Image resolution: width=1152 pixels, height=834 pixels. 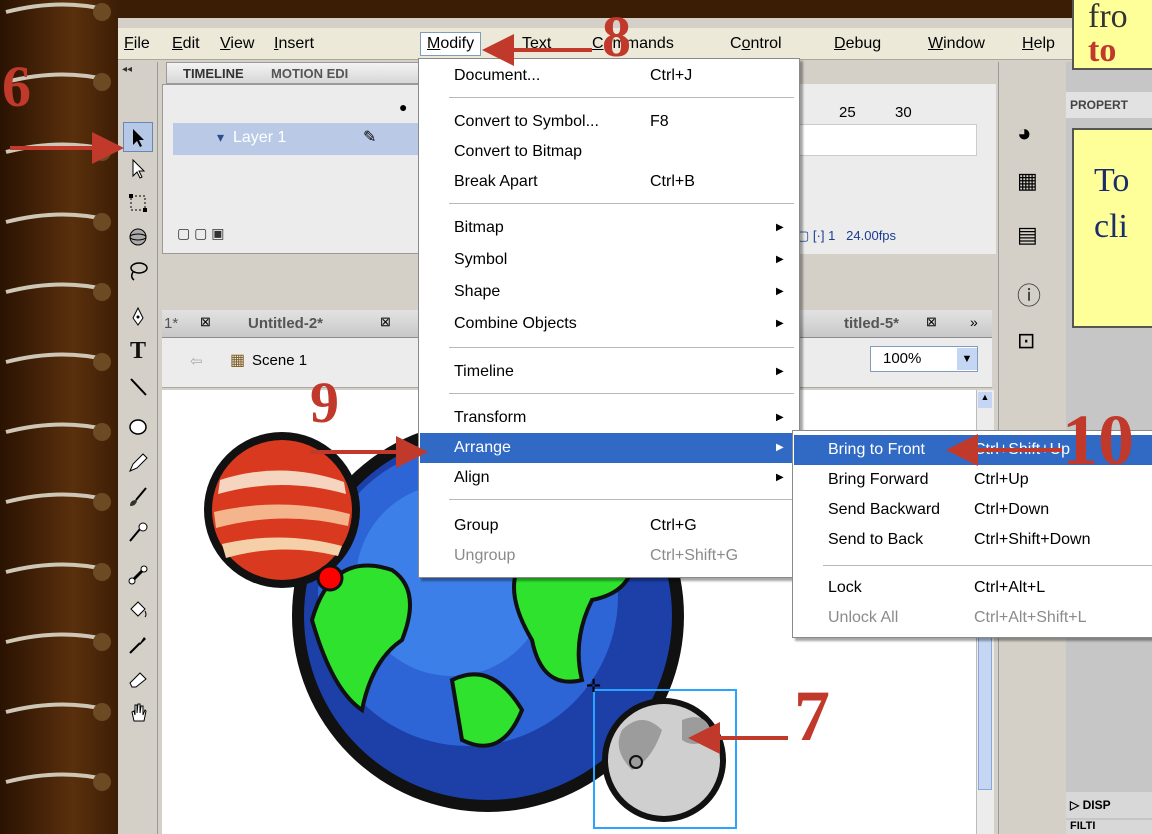 I want to click on step-9-label: 9, so click(x=324, y=402).